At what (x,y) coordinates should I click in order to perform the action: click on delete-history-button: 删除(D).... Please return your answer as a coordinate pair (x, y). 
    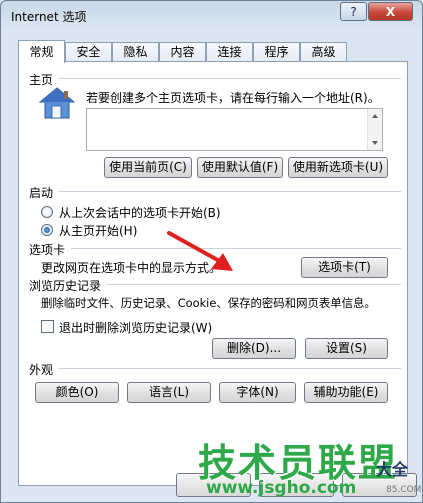
    Looking at the image, I should click on (254, 348).